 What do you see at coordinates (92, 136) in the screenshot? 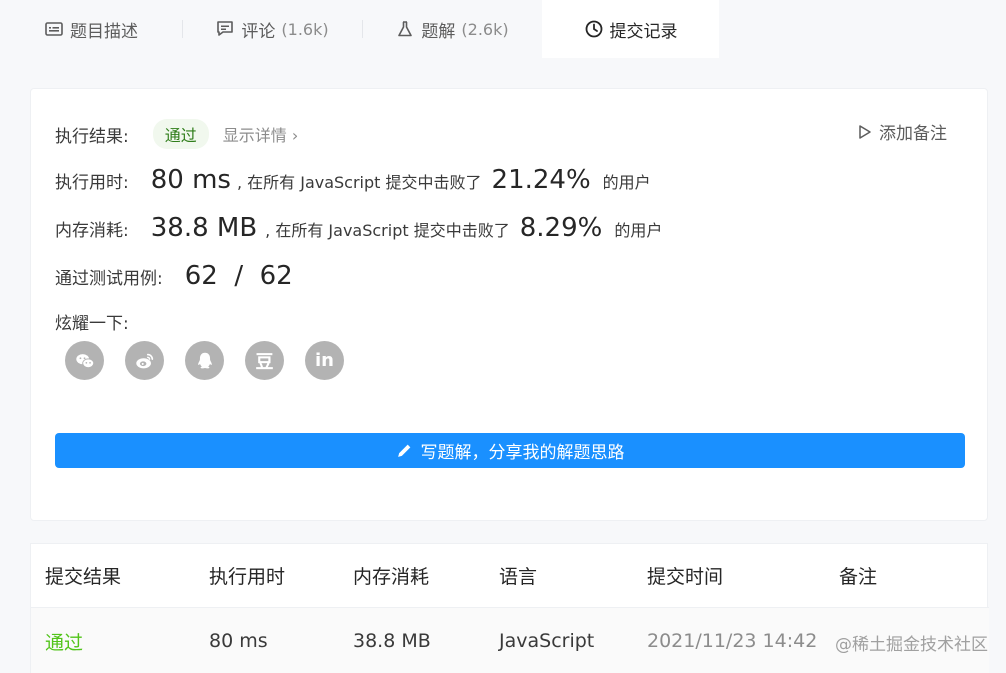
I see `status-label: 执行结果:` at bounding box center [92, 136].